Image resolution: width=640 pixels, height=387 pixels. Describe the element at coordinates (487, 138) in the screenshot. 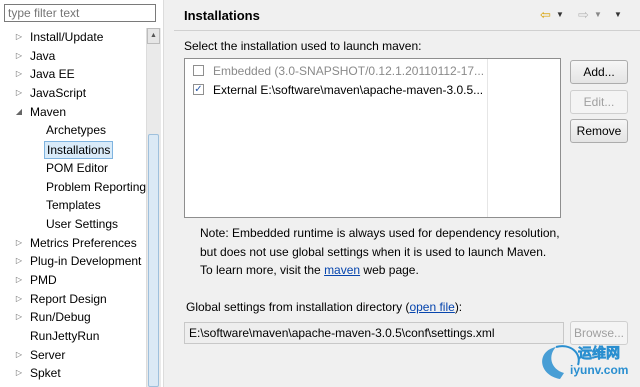

I see `column-separator` at that location.